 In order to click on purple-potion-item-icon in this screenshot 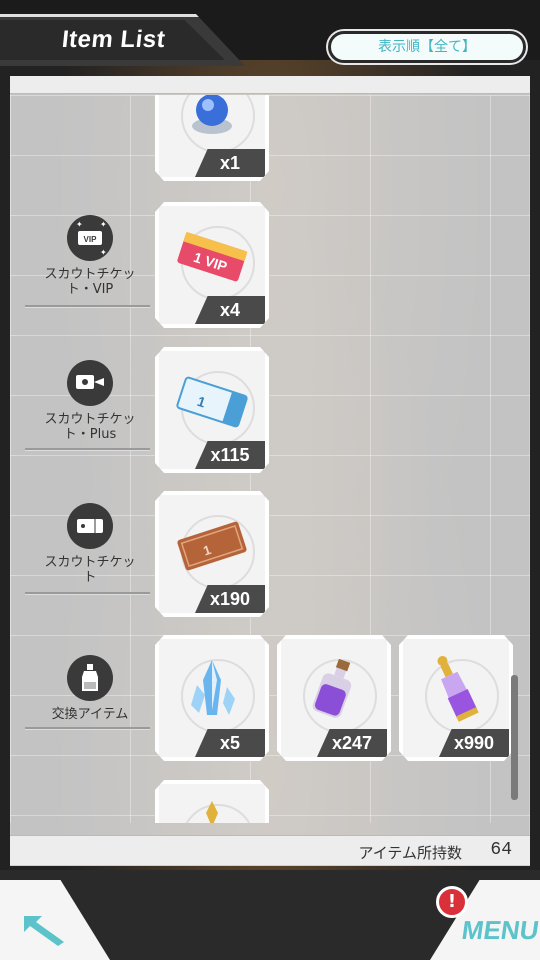, I will do `click(334, 692)`.